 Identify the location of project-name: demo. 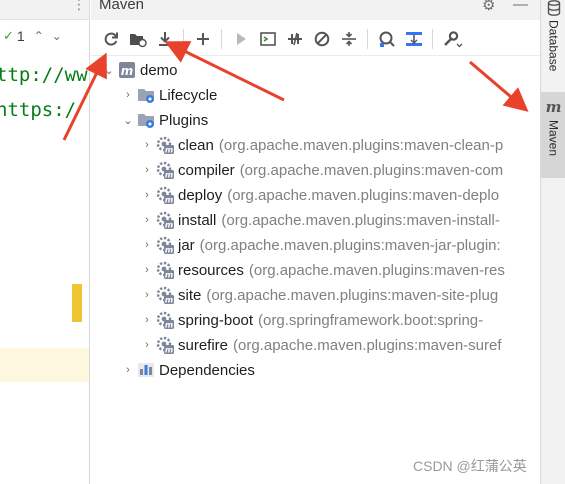
(159, 70).